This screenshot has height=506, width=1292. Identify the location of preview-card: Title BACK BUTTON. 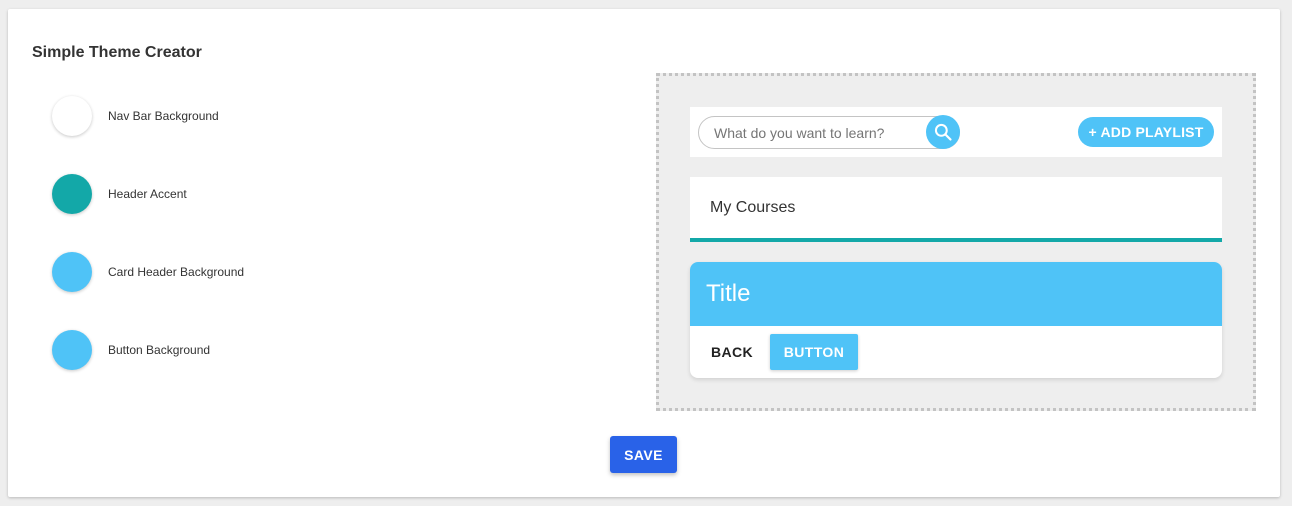
(956, 320).